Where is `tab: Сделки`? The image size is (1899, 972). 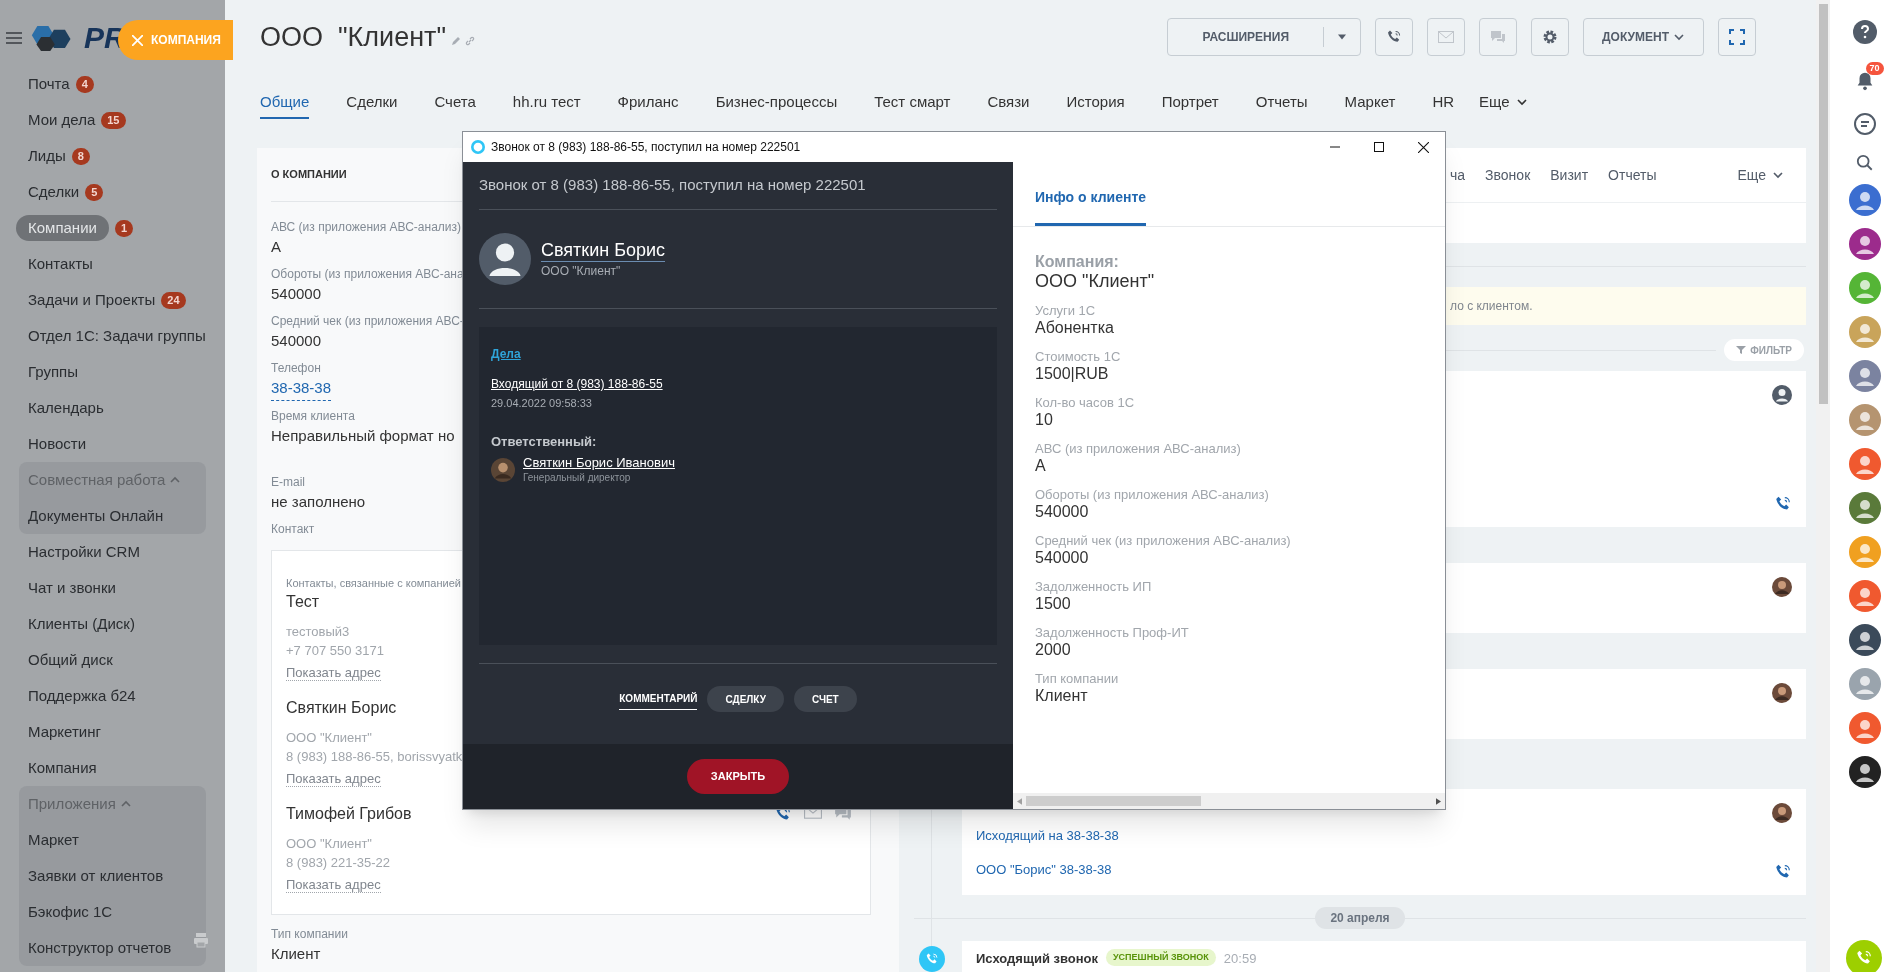
tab: Сделки is located at coordinates (372, 102).